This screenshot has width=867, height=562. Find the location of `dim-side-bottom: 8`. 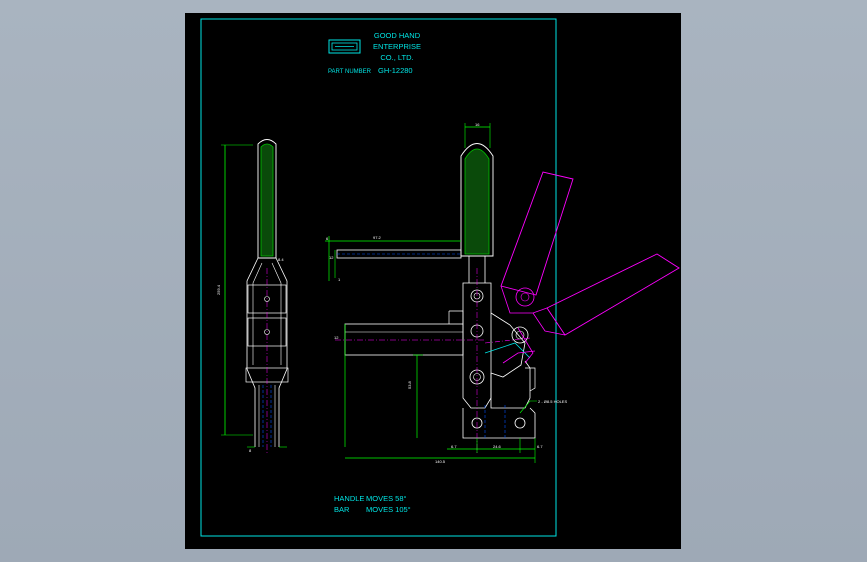

dim-side-bottom: 8 is located at coordinates (250, 450).